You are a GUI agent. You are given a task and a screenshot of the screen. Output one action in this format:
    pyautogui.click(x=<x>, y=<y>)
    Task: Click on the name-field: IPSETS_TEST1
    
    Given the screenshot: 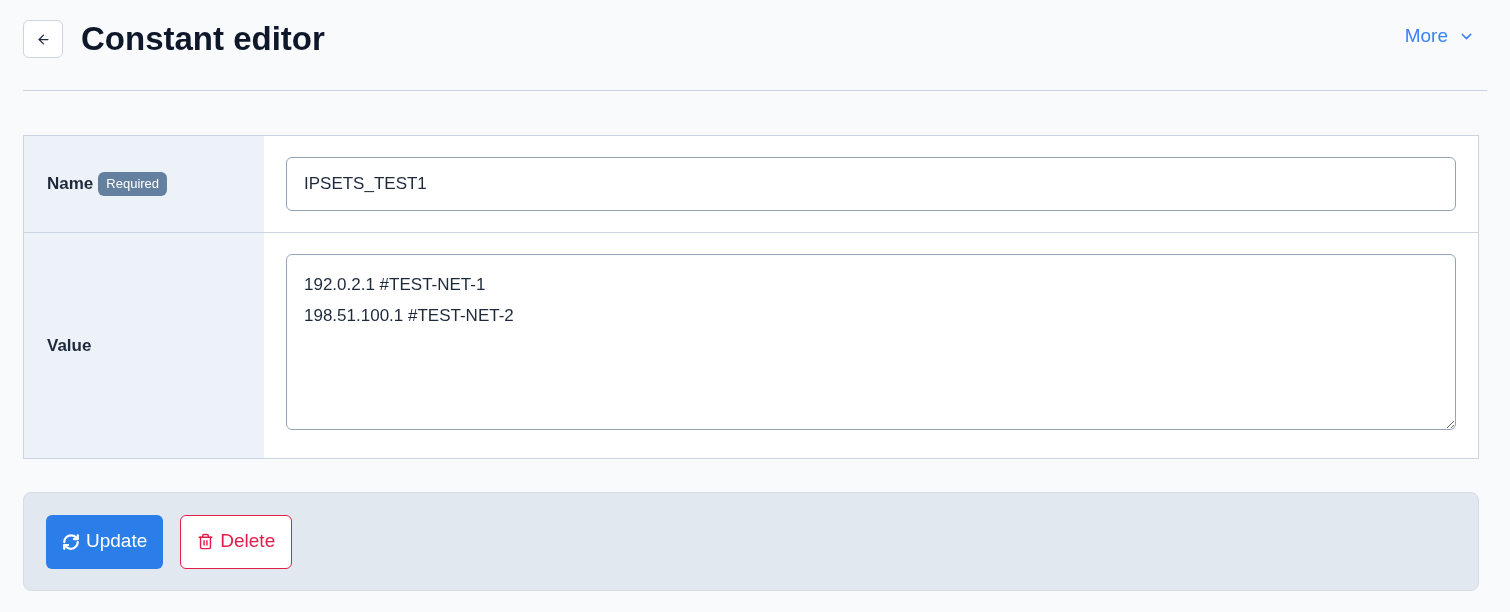 What is the action you would take?
    pyautogui.click(x=871, y=184)
    